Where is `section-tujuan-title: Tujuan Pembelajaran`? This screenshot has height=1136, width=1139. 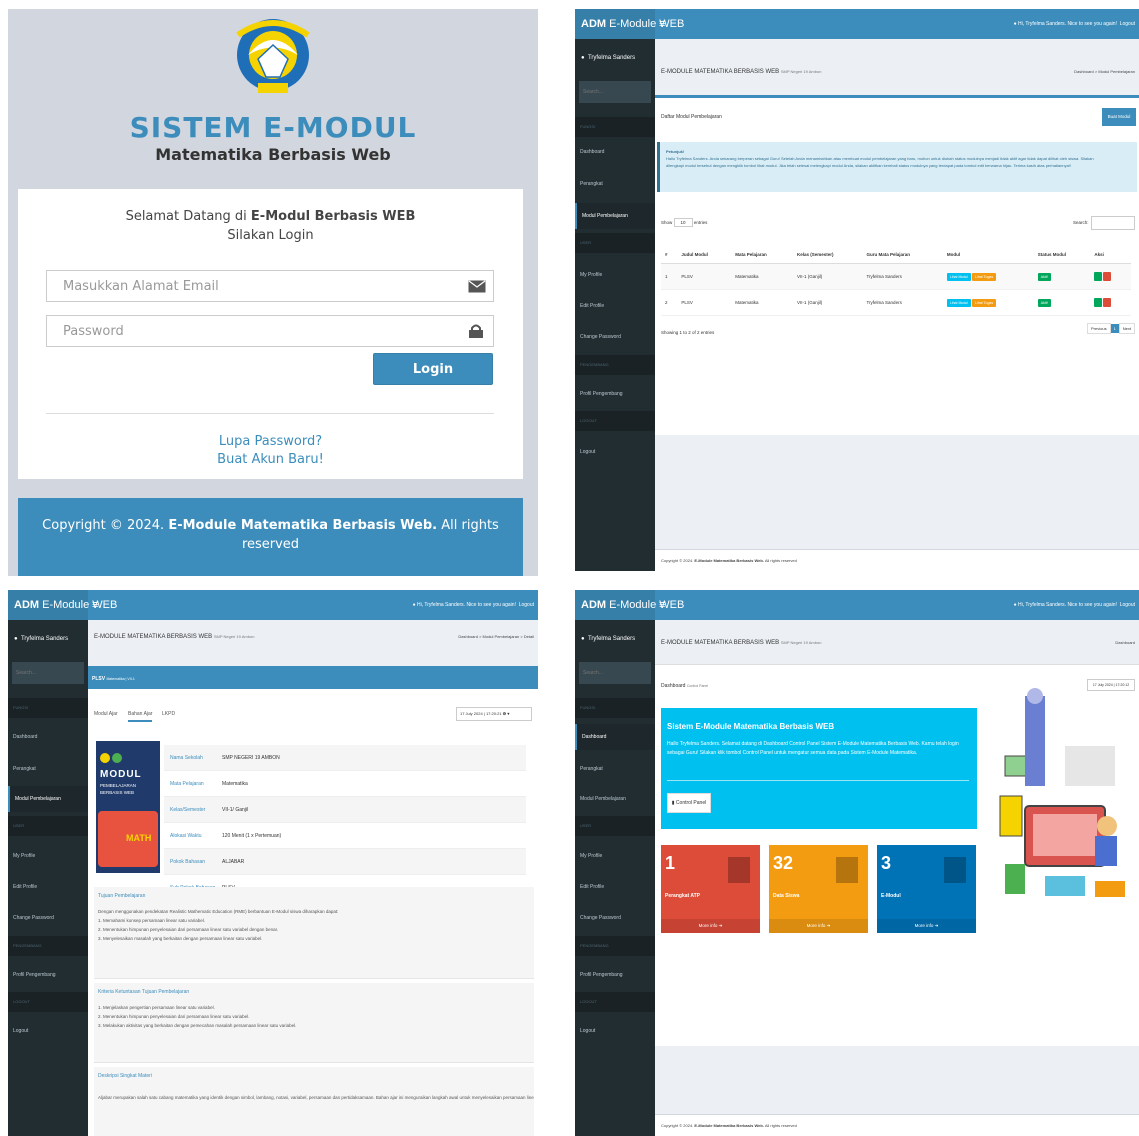 section-tujuan-title: Tujuan Pembelajaran is located at coordinates (122, 896).